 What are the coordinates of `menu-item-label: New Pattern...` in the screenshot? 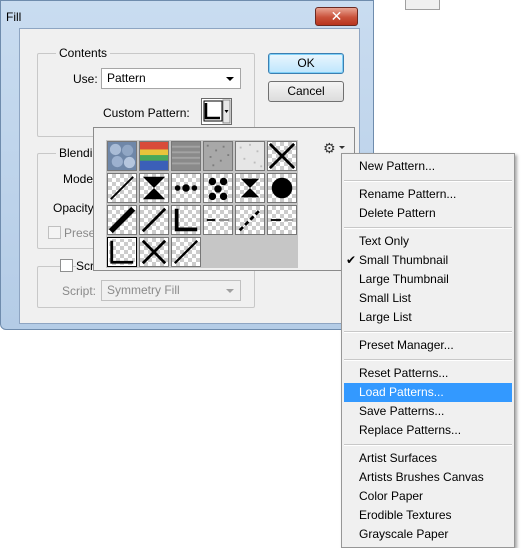 It's located at (397, 166).